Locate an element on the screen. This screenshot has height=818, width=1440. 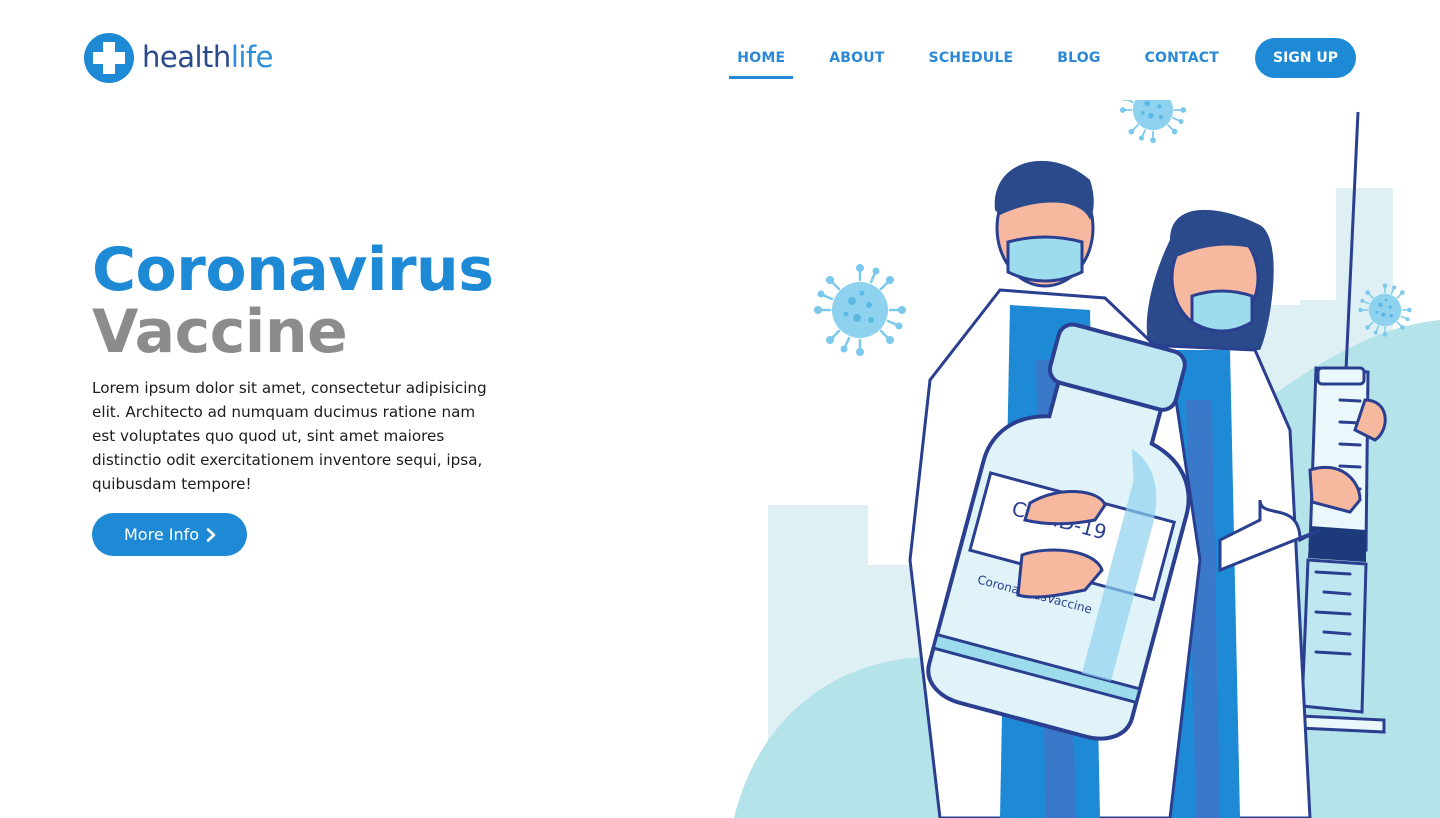
more-info-button: More Info is located at coordinates (170, 534).